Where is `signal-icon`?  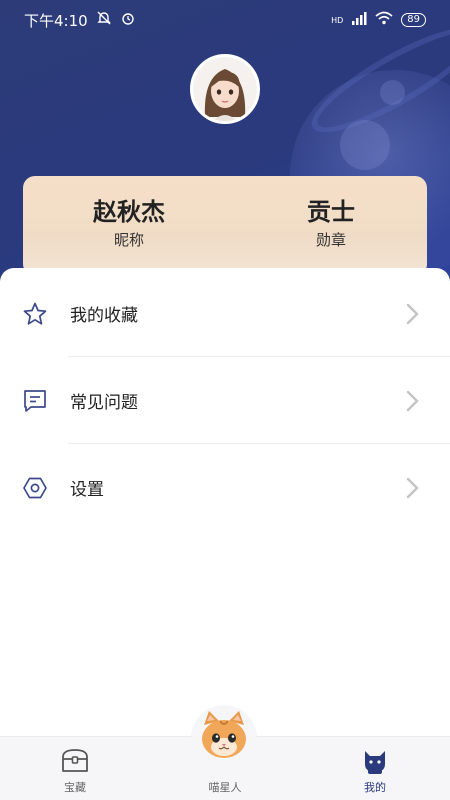
signal-icon is located at coordinates (359, 20).